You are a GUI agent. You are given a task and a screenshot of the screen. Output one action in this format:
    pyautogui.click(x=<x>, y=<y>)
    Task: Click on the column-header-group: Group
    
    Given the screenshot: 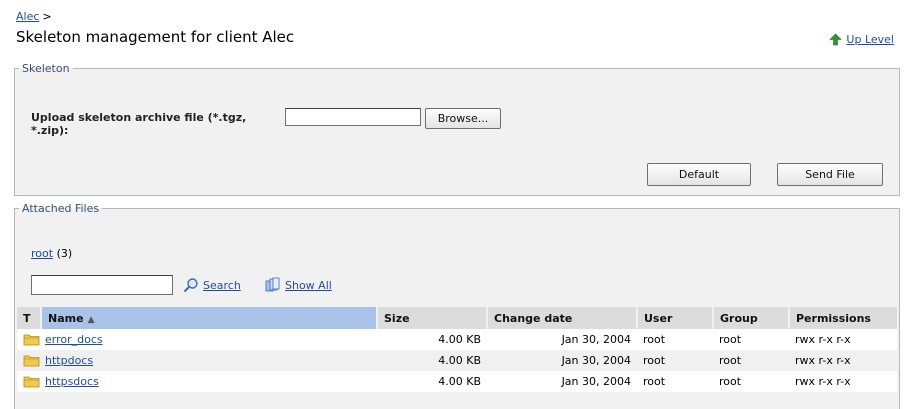 What is the action you would take?
    pyautogui.click(x=751, y=318)
    